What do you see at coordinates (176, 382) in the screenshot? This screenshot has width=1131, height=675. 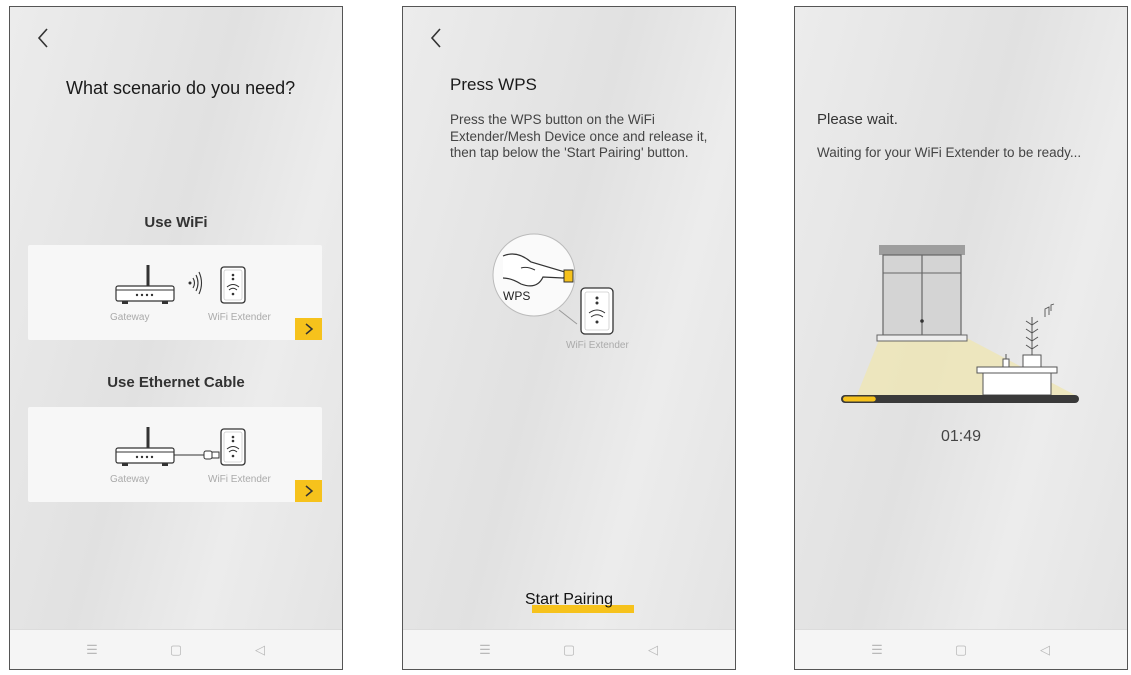 I see `use-ethernet-label: Use Ethernet Cable` at bounding box center [176, 382].